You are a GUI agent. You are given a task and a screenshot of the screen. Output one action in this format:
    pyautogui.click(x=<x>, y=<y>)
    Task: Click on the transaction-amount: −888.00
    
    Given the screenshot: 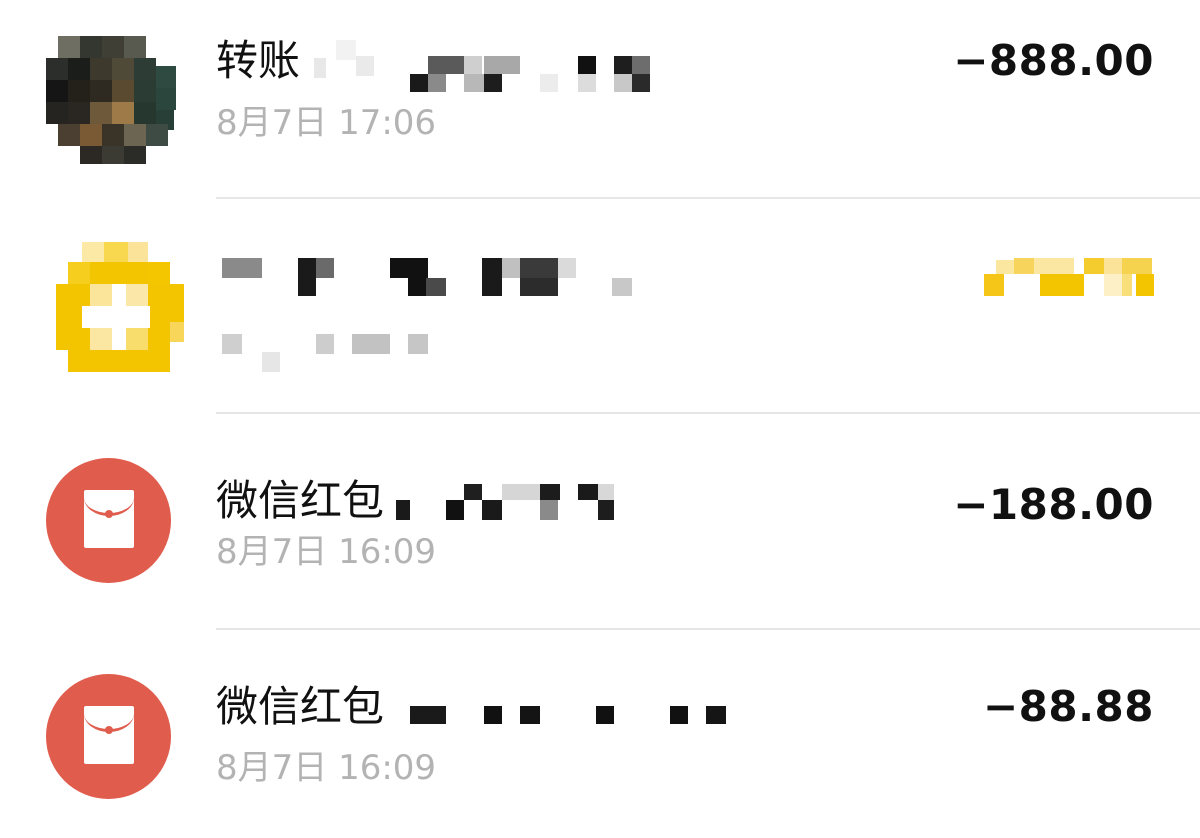 What is the action you would take?
    pyautogui.click(x=1053, y=60)
    